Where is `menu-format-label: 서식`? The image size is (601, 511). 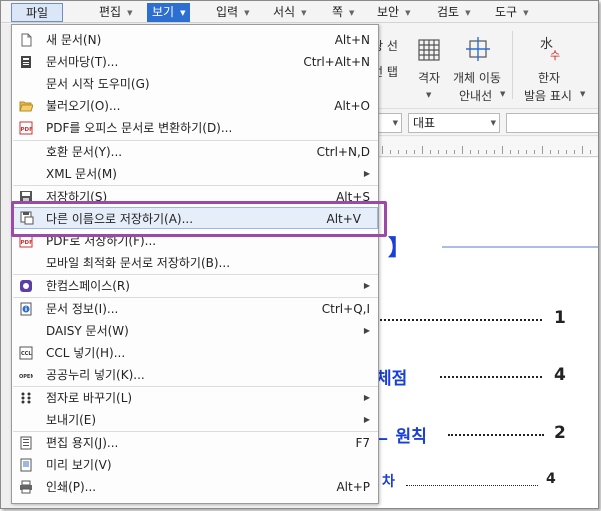 menu-format-label: 서식 is located at coordinates (284, 12).